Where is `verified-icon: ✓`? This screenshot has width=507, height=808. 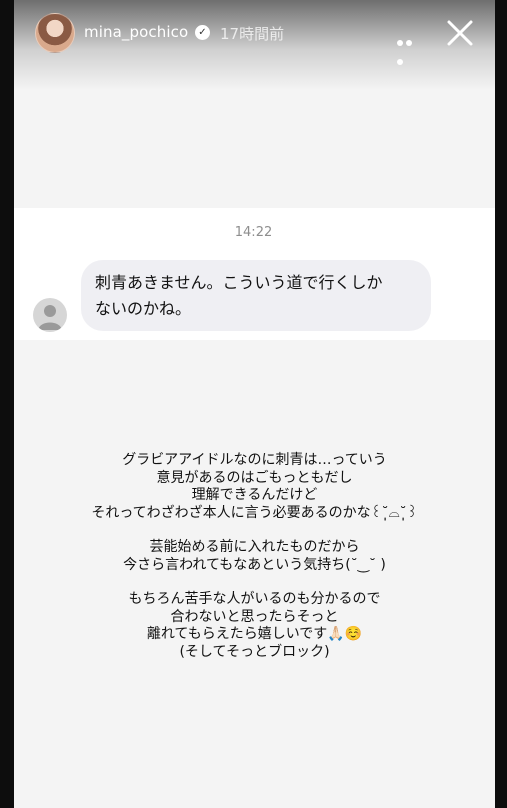
verified-icon: ✓ is located at coordinates (202, 32).